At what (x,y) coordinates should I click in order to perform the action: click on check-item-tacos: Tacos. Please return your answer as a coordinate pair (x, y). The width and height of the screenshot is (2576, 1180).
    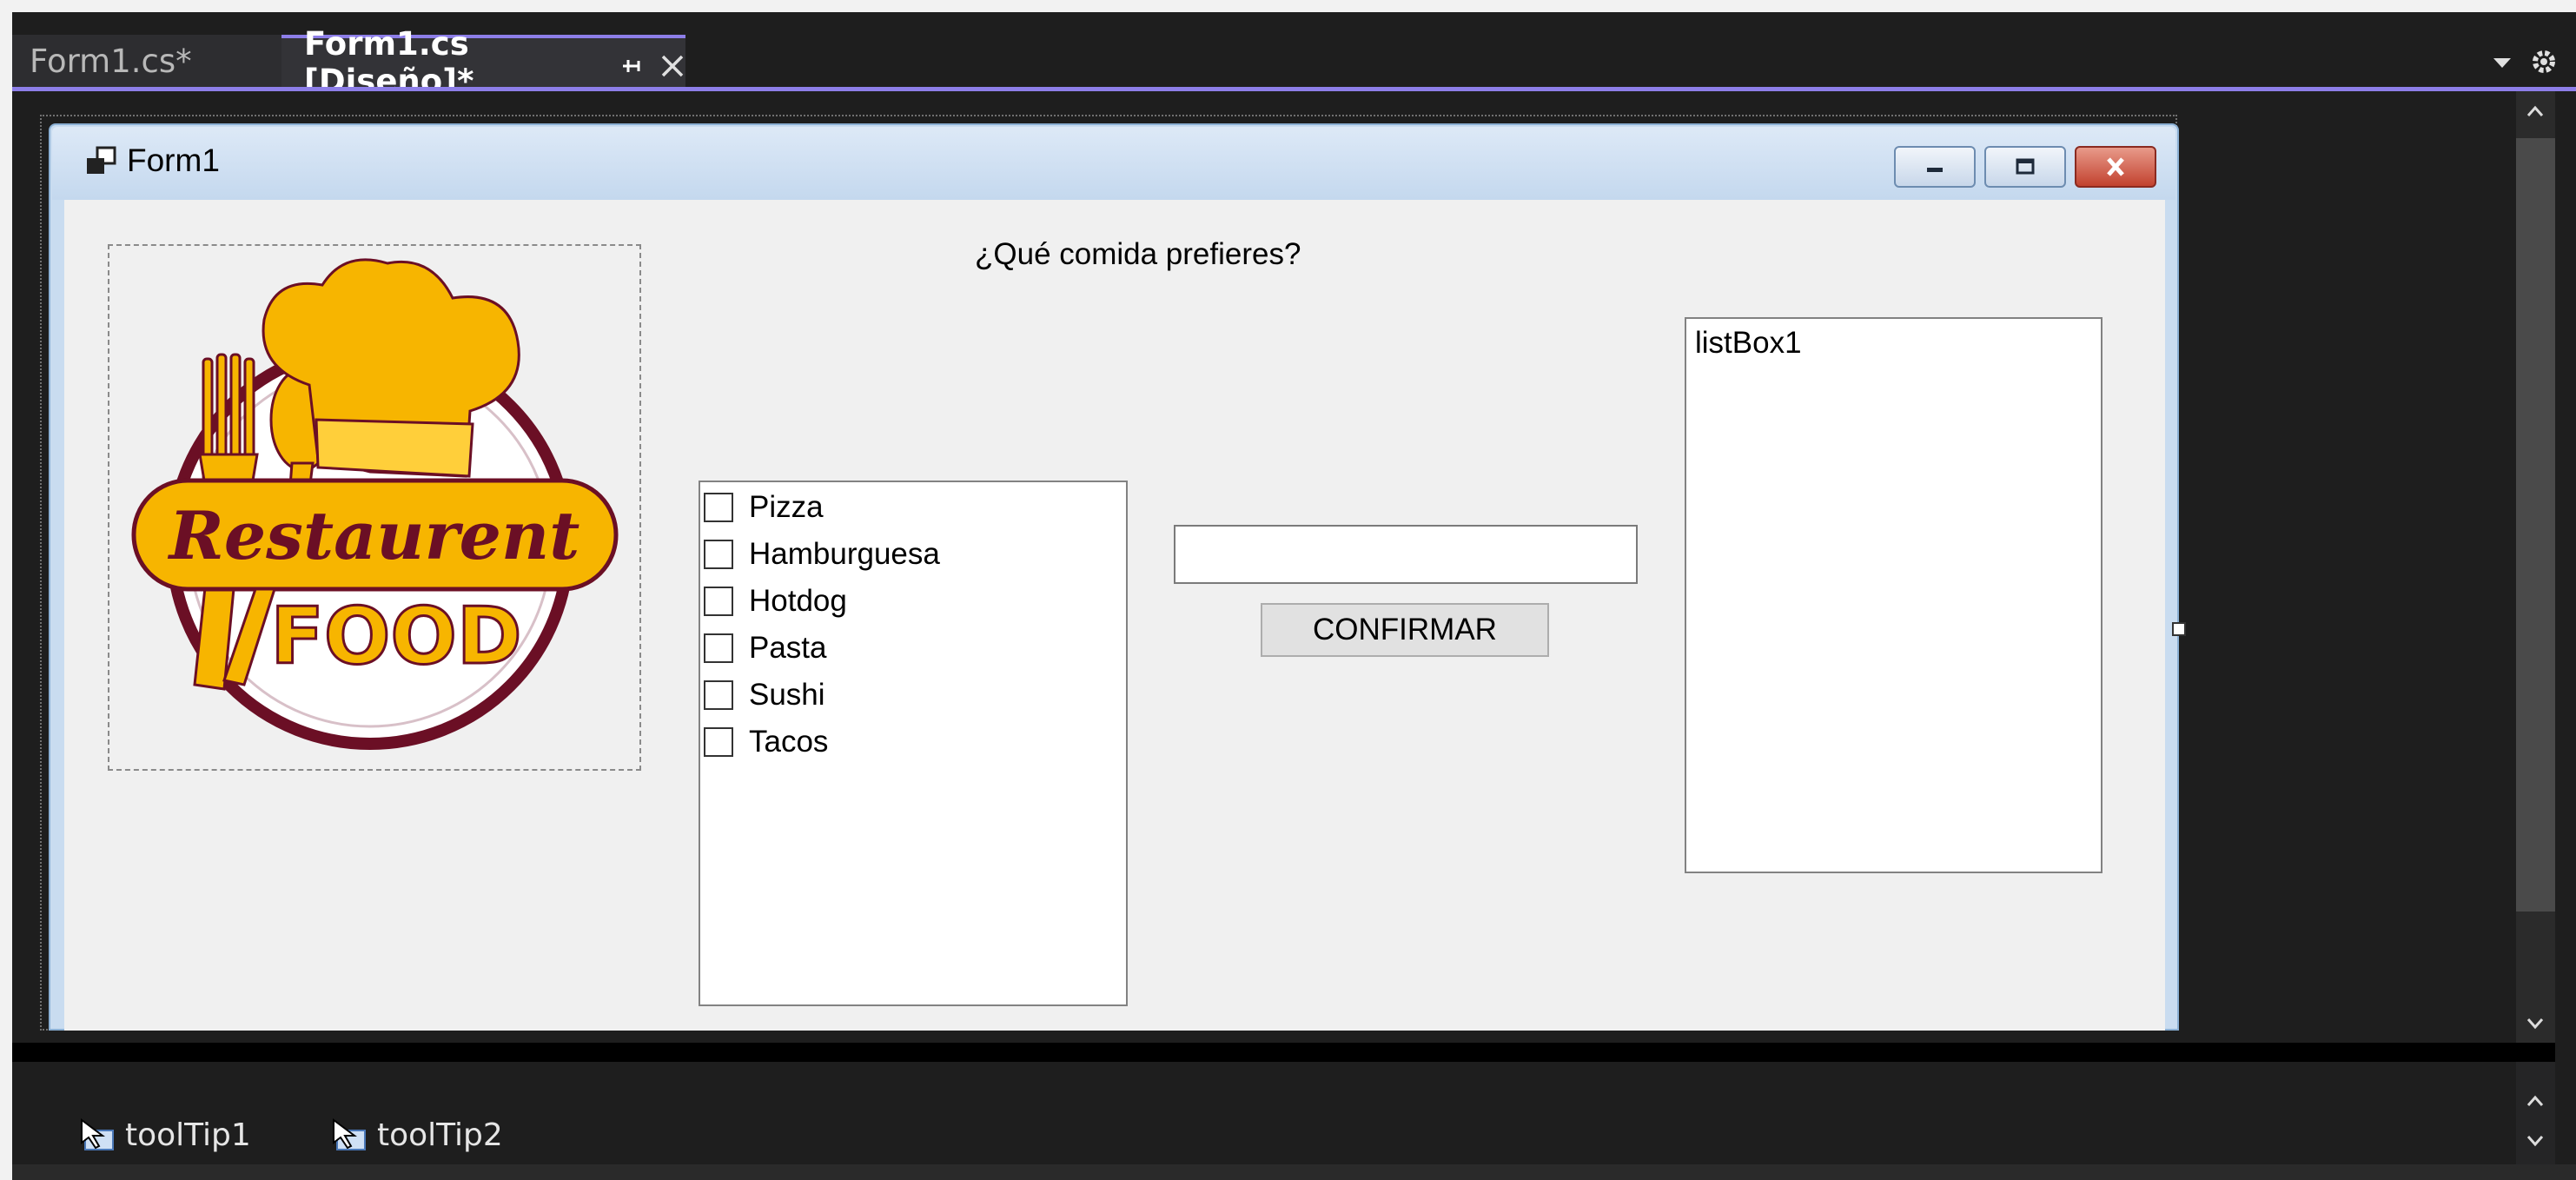
    Looking at the image, I should click on (913, 742).